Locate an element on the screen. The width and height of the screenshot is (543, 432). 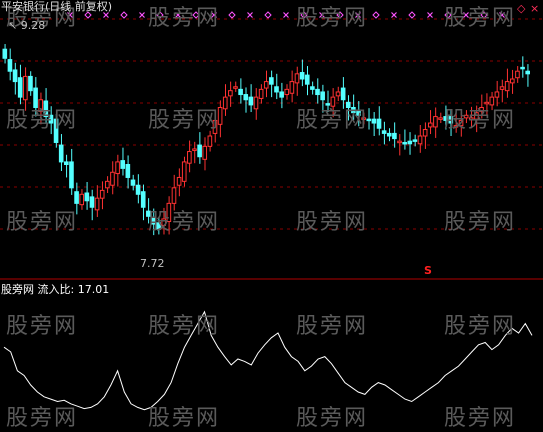
high-price-label: ↖ 9.28 is located at coordinates (26, 26).